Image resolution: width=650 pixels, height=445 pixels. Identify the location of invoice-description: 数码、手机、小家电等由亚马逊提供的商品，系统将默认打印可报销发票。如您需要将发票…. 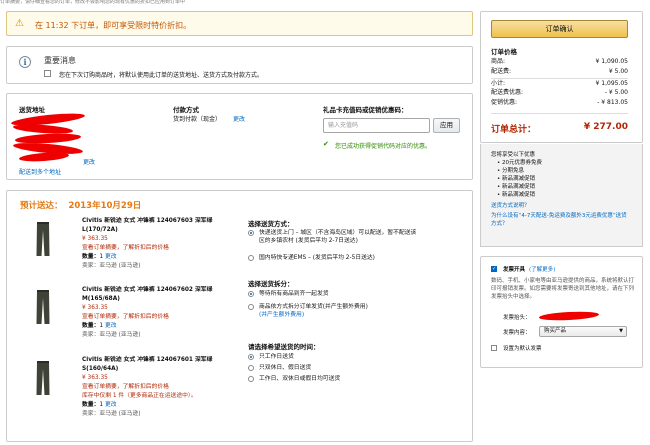
(563, 289).